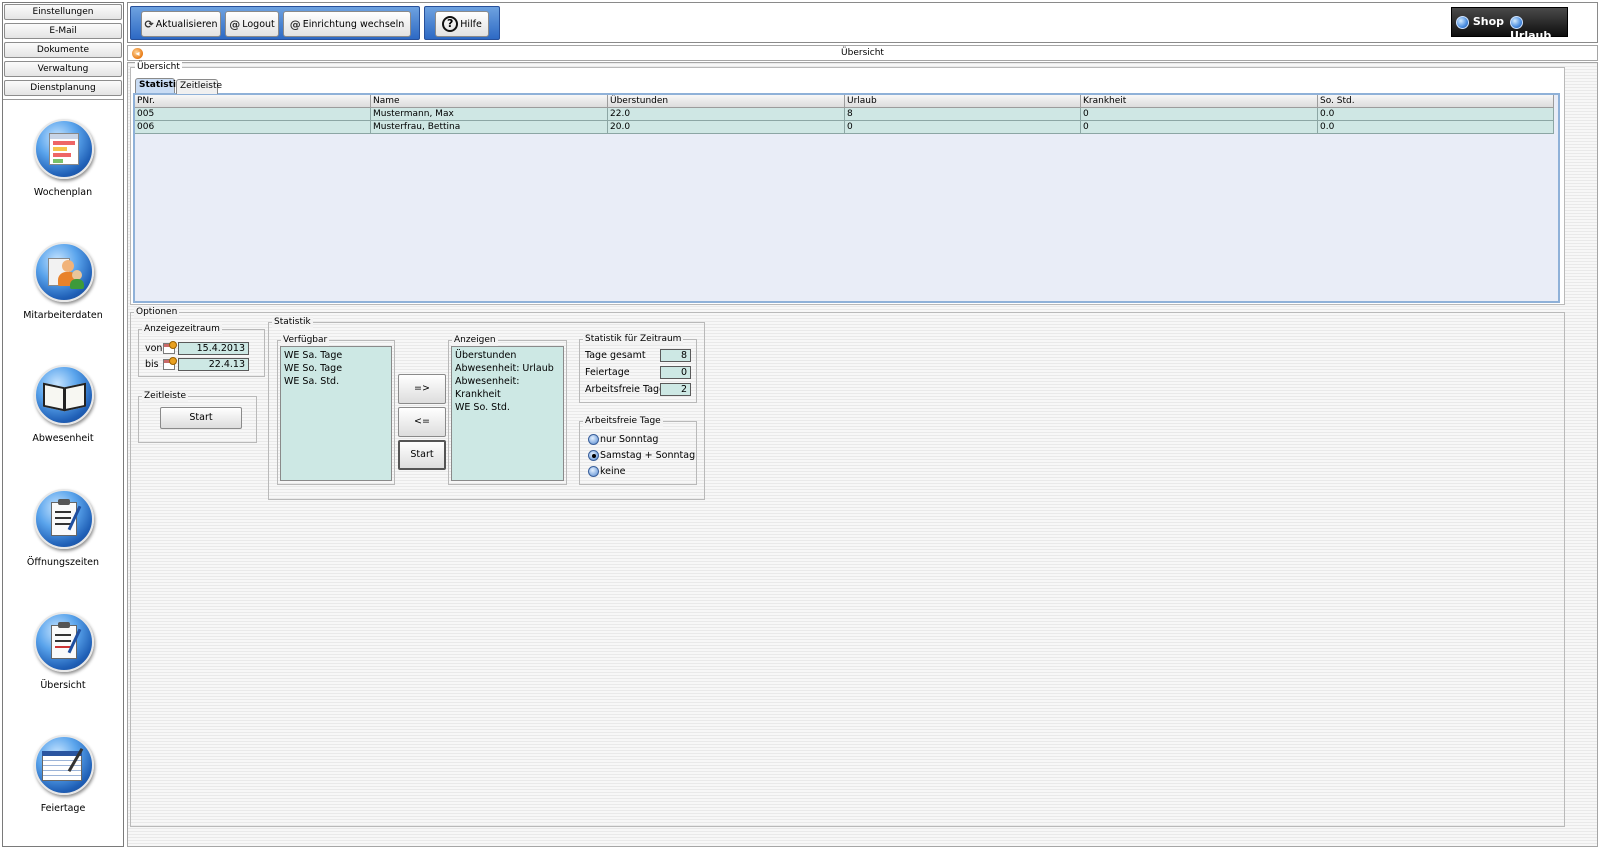  What do you see at coordinates (63, 297) in the screenshot?
I see `nav-mitarbeiterdaten: Mitarbeiterdaten` at bounding box center [63, 297].